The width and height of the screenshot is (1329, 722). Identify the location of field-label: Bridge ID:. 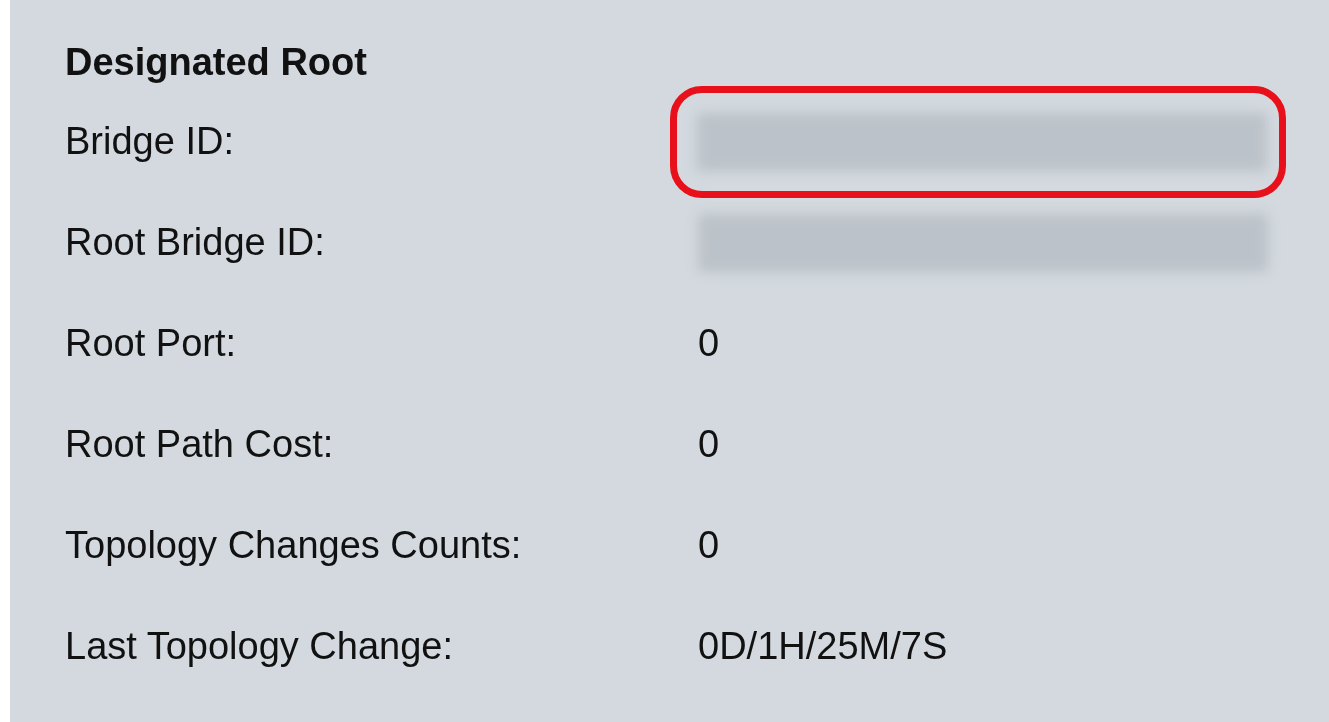
(150, 141).